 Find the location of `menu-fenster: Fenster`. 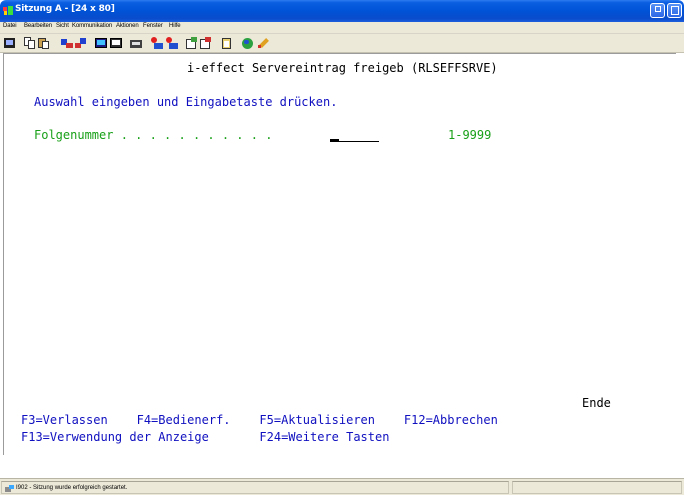

menu-fenster: Fenster is located at coordinates (153, 26).